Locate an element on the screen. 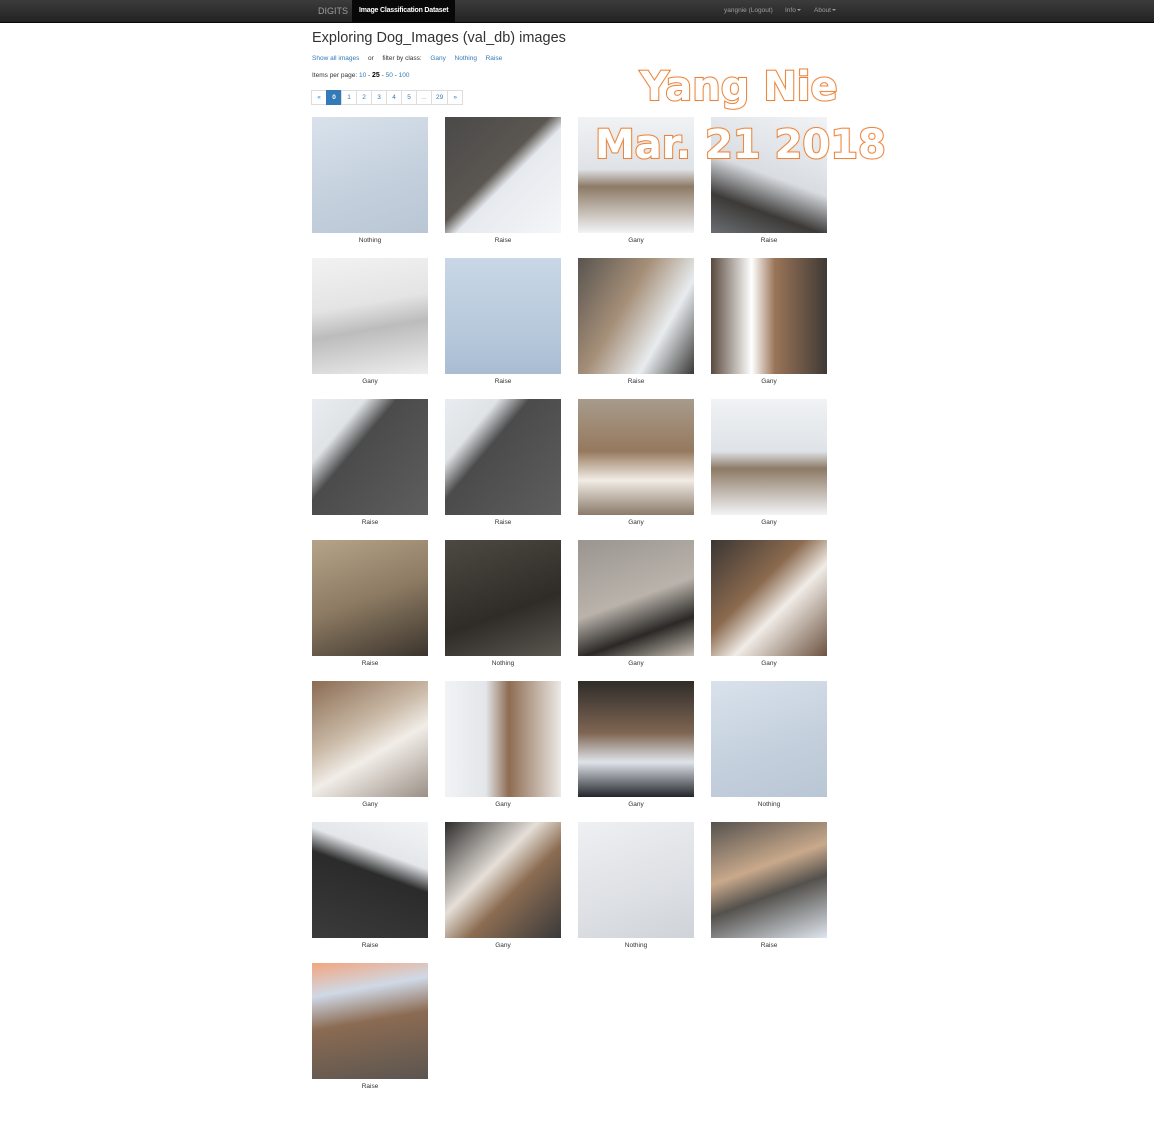 The width and height of the screenshot is (1154, 1125). dog-snow-road-thumb is located at coordinates (503, 175).